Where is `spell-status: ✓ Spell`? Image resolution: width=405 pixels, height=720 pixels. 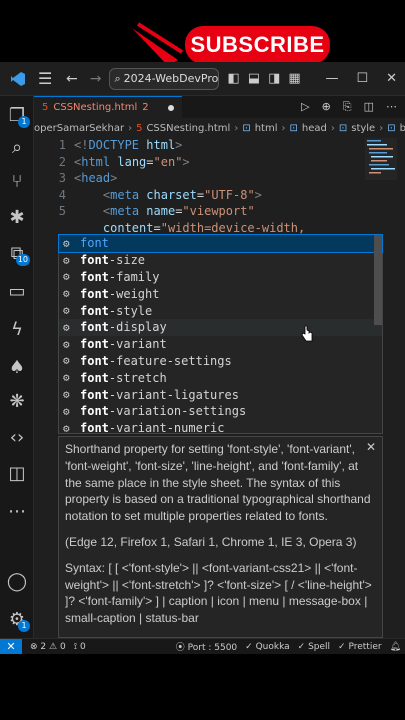 spell-status: ✓ Spell is located at coordinates (314, 647).